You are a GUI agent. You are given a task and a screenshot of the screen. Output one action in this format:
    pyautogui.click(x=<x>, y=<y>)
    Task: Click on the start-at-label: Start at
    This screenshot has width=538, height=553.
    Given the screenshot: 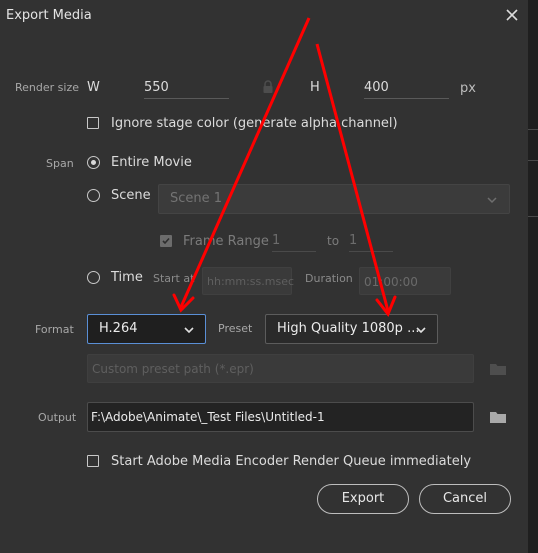 What is the action you would take?
    pyautogui.click(x=174, y=278)
    